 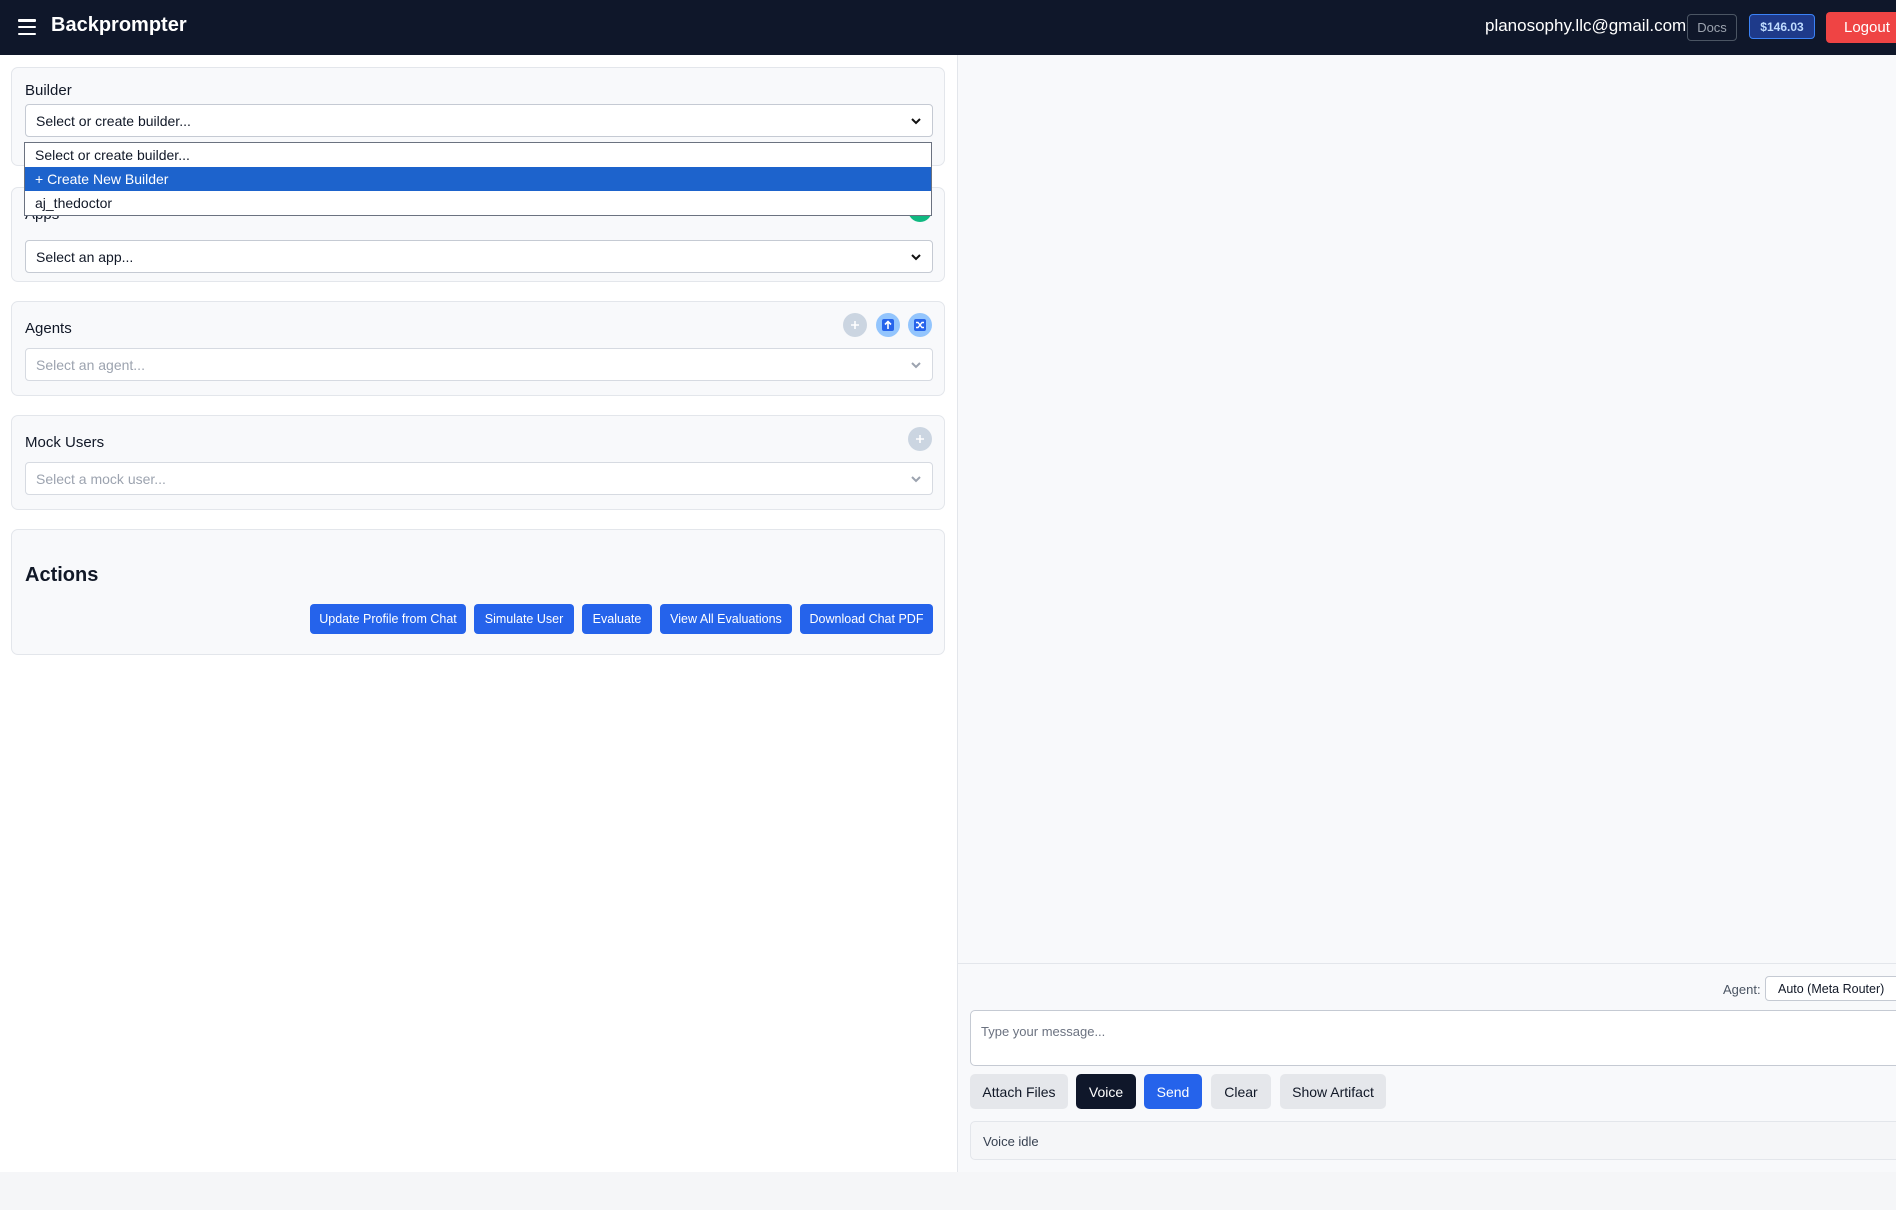 What do you see at coordinates (1782, 26) in the screenshot?
I see `balance-badge: $146.03` at bounding box center [1782, 26].